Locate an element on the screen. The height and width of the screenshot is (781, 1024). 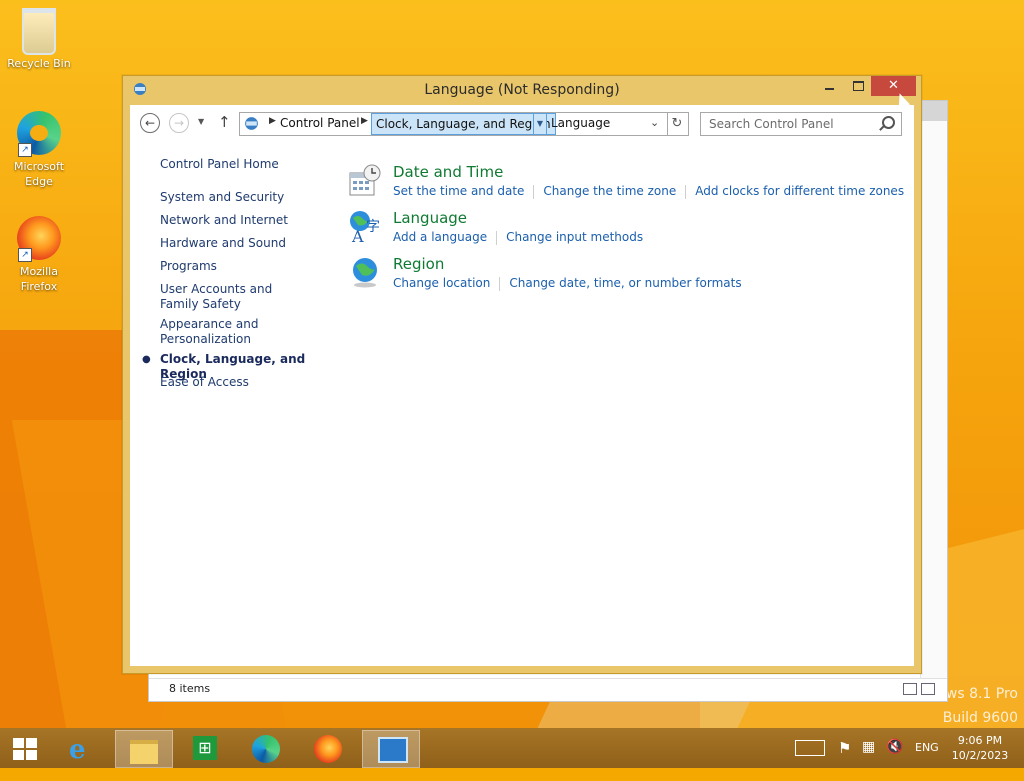
desktop-icon-label: Recycle Bin is located at coordinates (39, 63).